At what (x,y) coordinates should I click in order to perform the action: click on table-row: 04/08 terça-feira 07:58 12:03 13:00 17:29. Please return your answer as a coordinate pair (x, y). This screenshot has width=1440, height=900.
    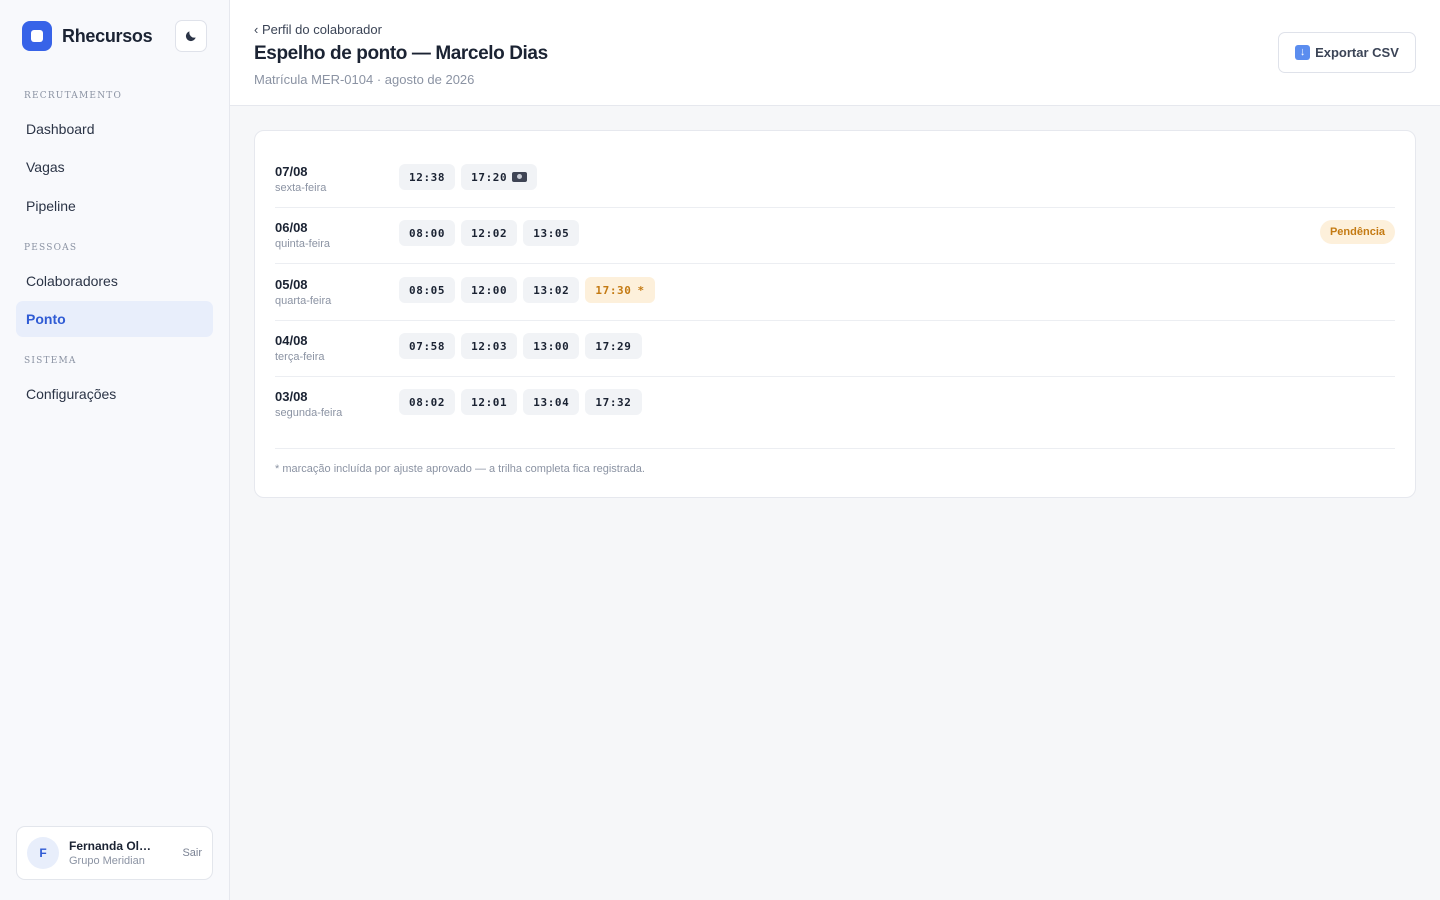
    Looking at the image, I should click on (835, 361).